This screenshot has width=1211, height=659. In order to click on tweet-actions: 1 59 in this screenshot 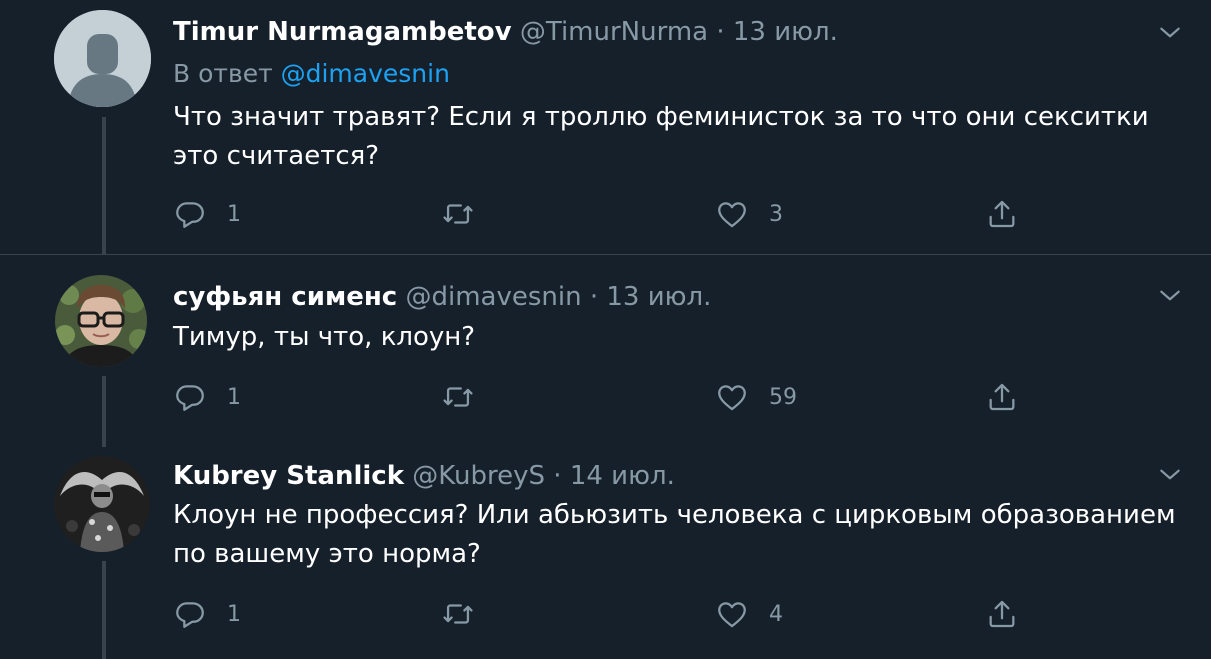, I will do `click(603, 397)`.